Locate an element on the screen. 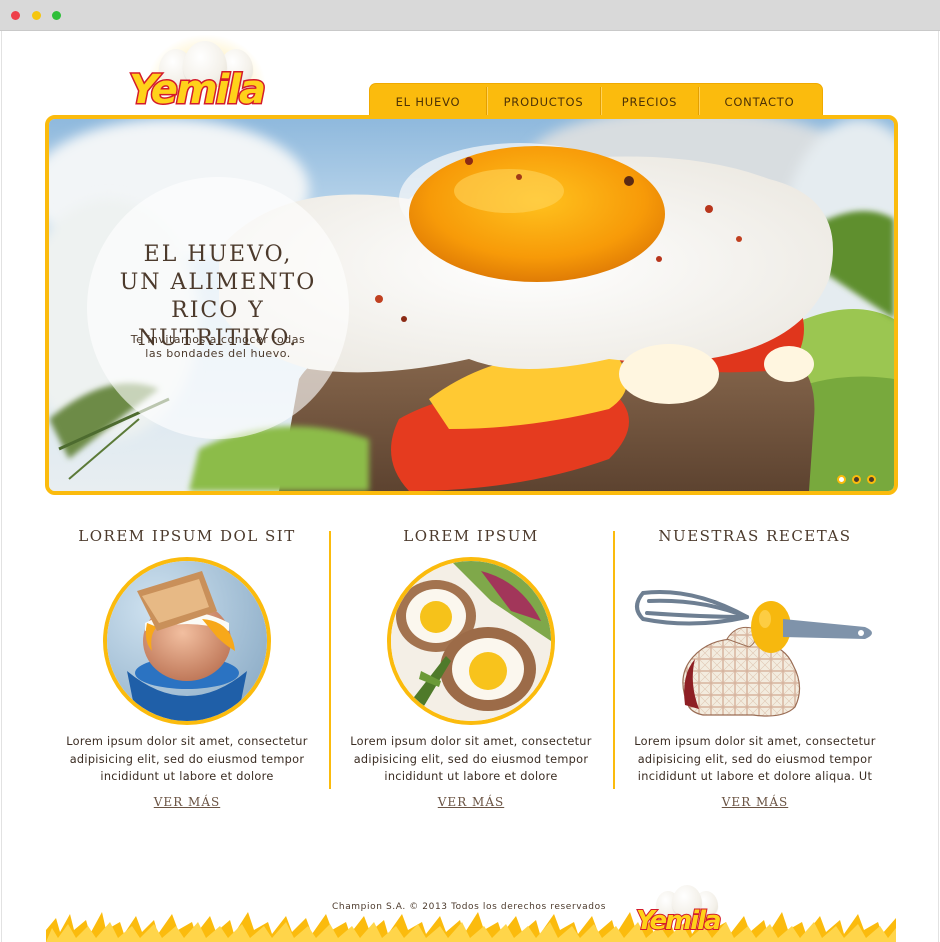 The height and width of the screenshot is (942, 940). nav-item-el-huevo: EL HUEVO is located at coordinates (428, 100).